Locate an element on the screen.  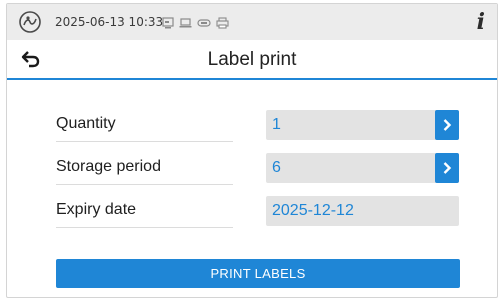
status-icons is located at coordinates (195, 25).